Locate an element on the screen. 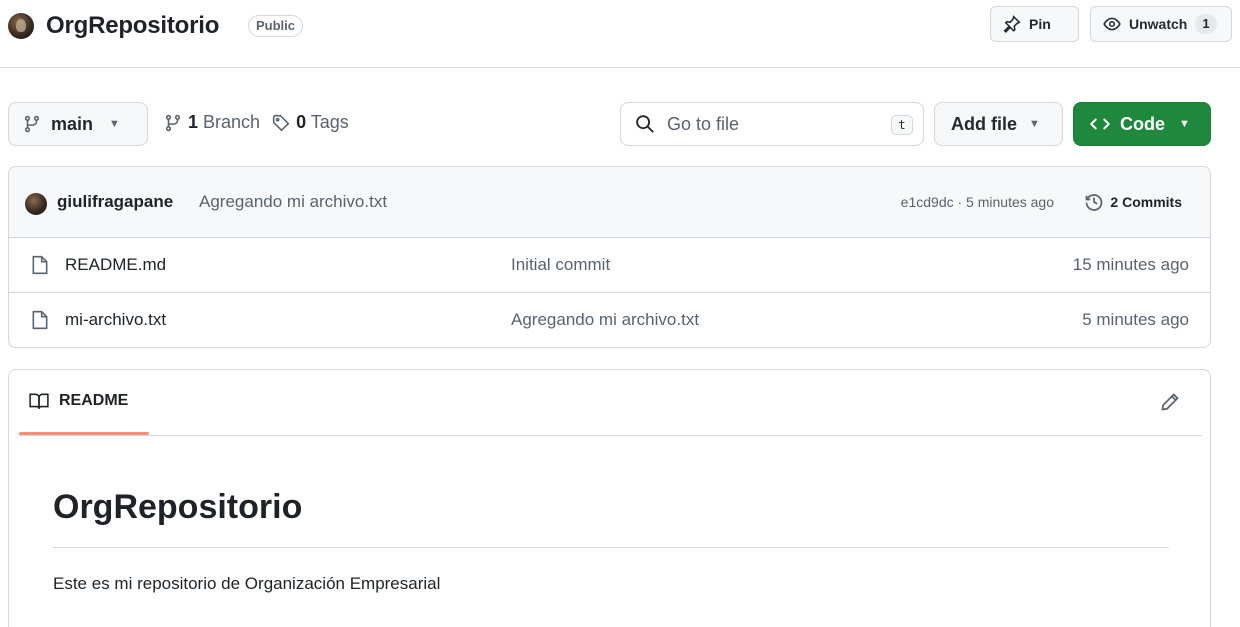  pencil-icon is located at coordinates (1170, 402).